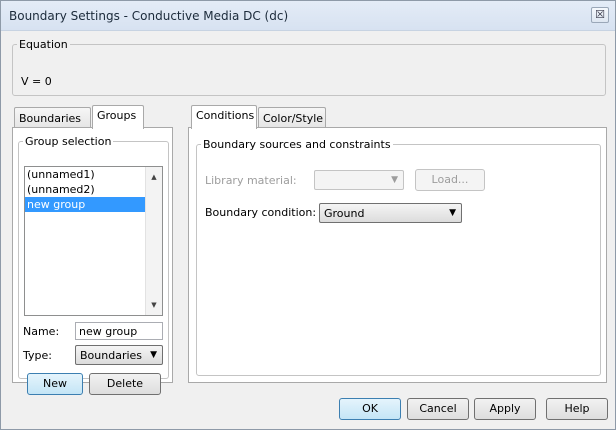  I want to click on ok-button: OK, so click(370, 409).